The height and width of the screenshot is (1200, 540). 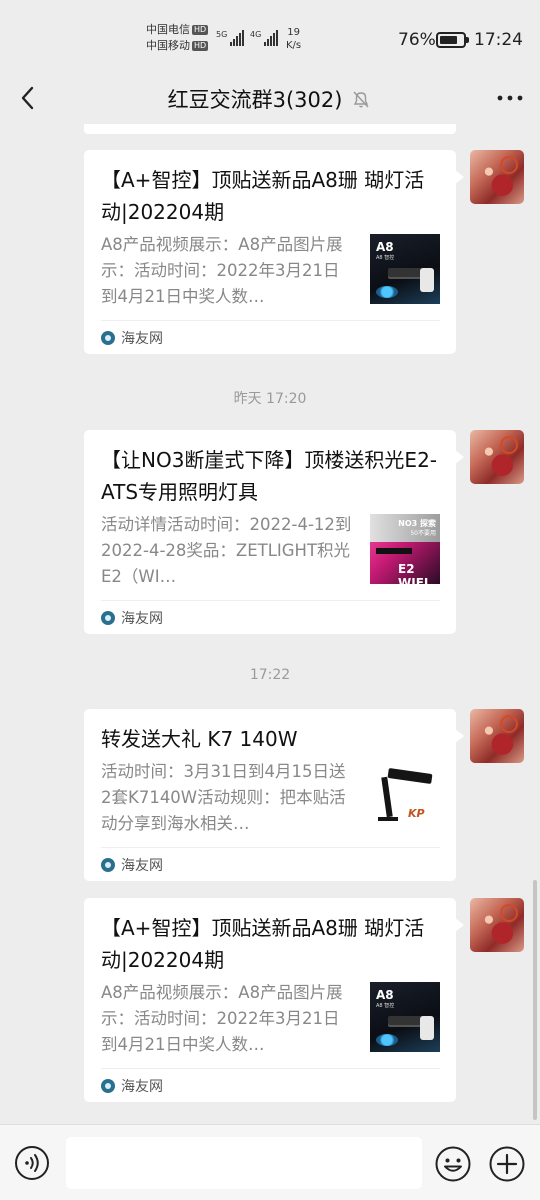 I want to click on time-divider: 昨天 17:20, so click(x=270, y=399).